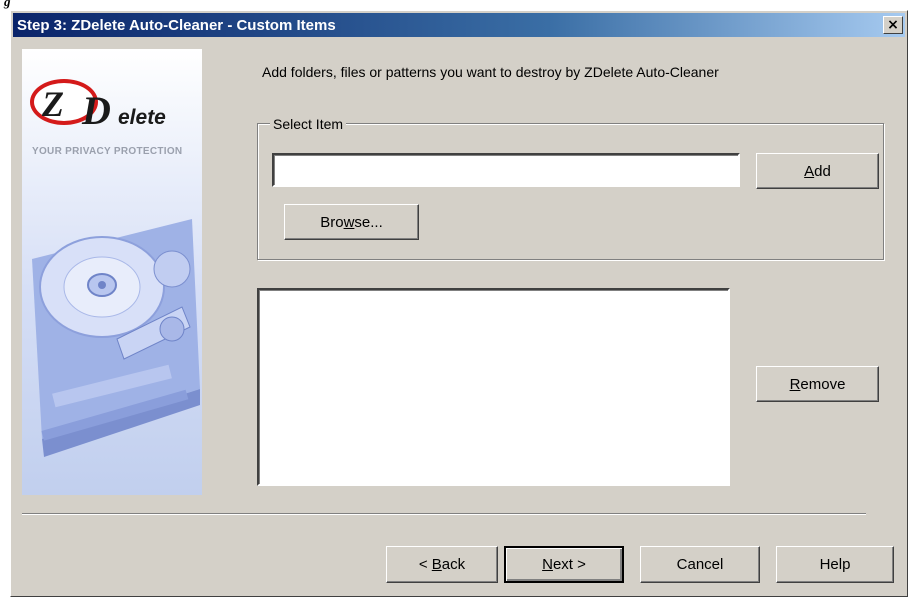  I want to click on close-icon: ×, so click(893, 25).